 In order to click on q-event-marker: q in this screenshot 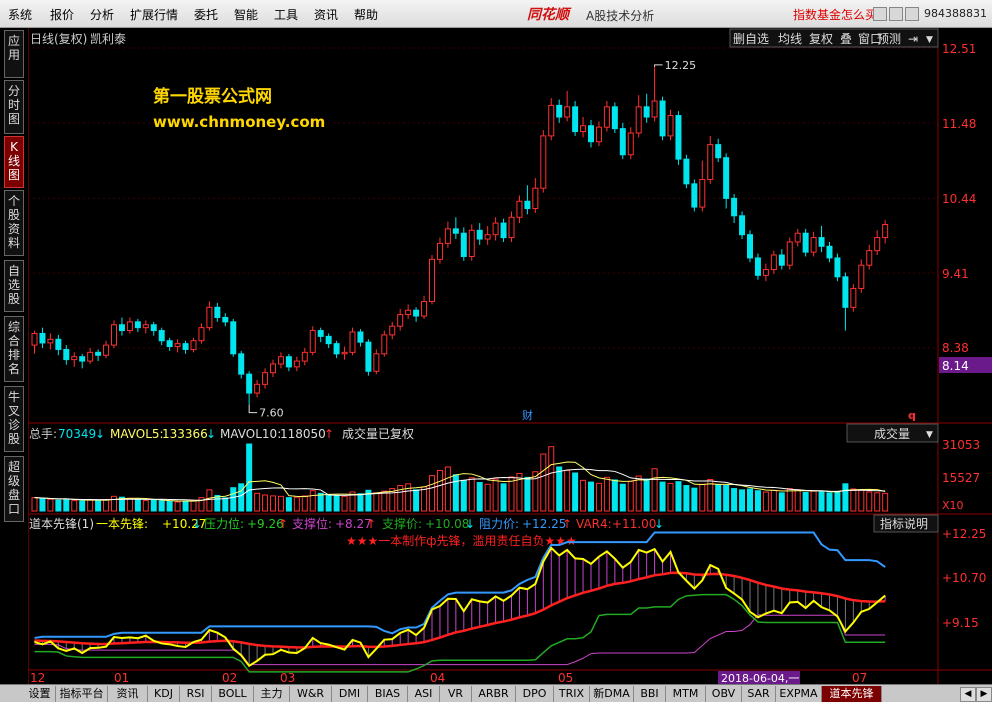, I will do `click(912, 415)`.